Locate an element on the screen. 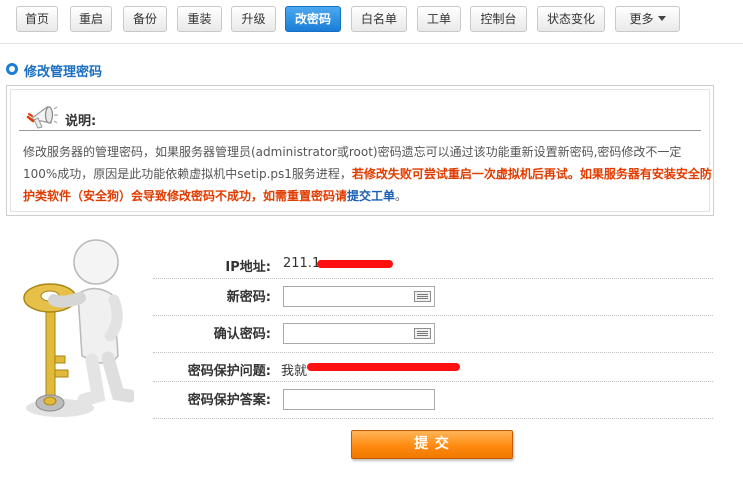 The height and width of the screenshot is (479, 743). submit-ticket-link: 提交工单 is located at coordinates (371, 196).